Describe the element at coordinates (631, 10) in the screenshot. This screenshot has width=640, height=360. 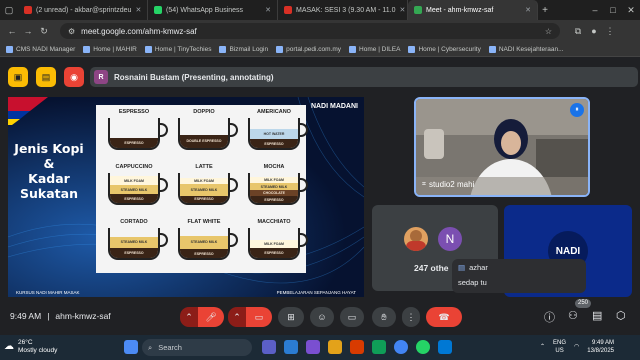
I see `close-window-icon: ✕` at that location.